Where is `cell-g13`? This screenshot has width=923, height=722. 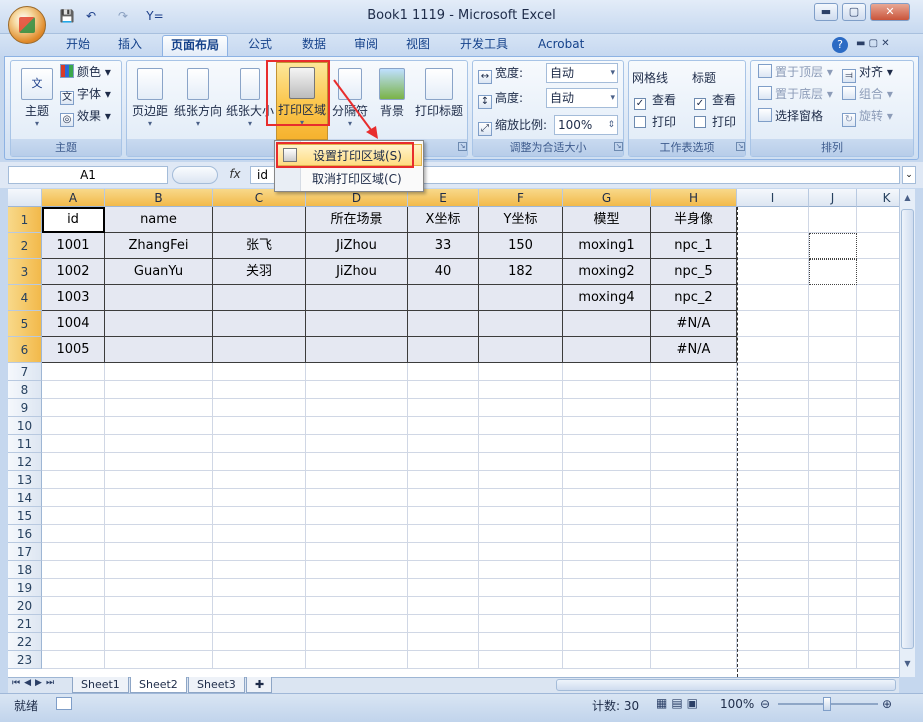 cell-g13 is located at coordinates (607, 480).